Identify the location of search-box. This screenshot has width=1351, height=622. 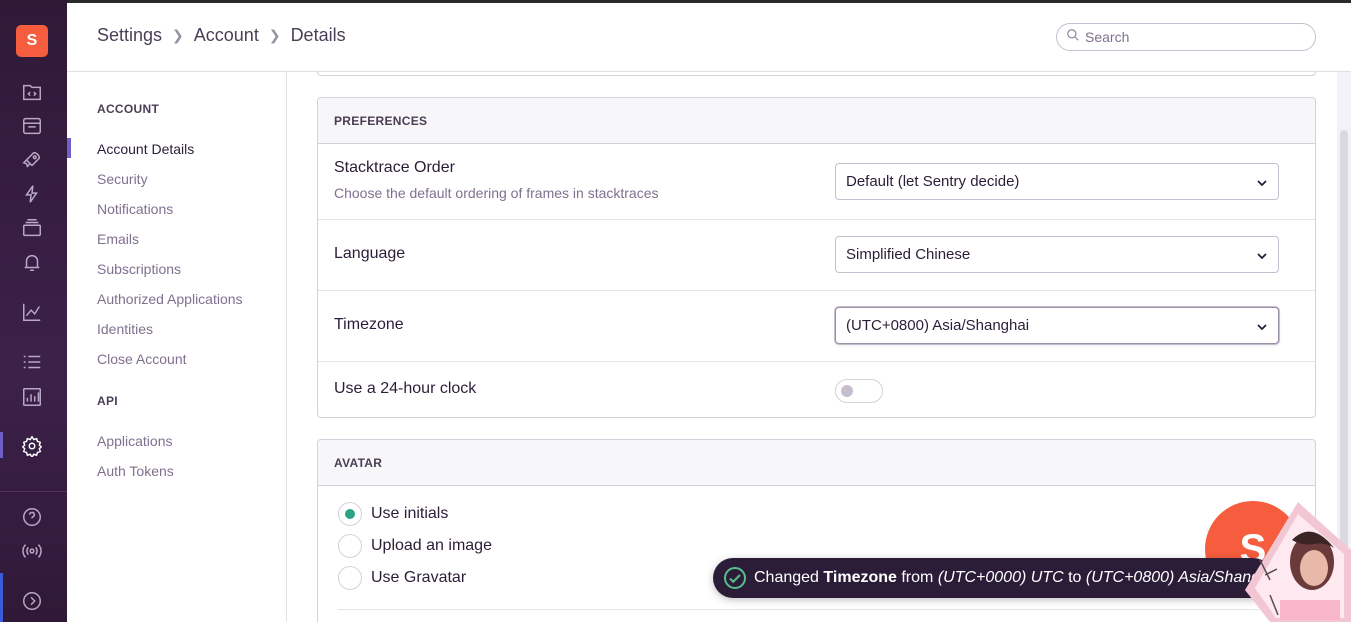
(1186, 37).